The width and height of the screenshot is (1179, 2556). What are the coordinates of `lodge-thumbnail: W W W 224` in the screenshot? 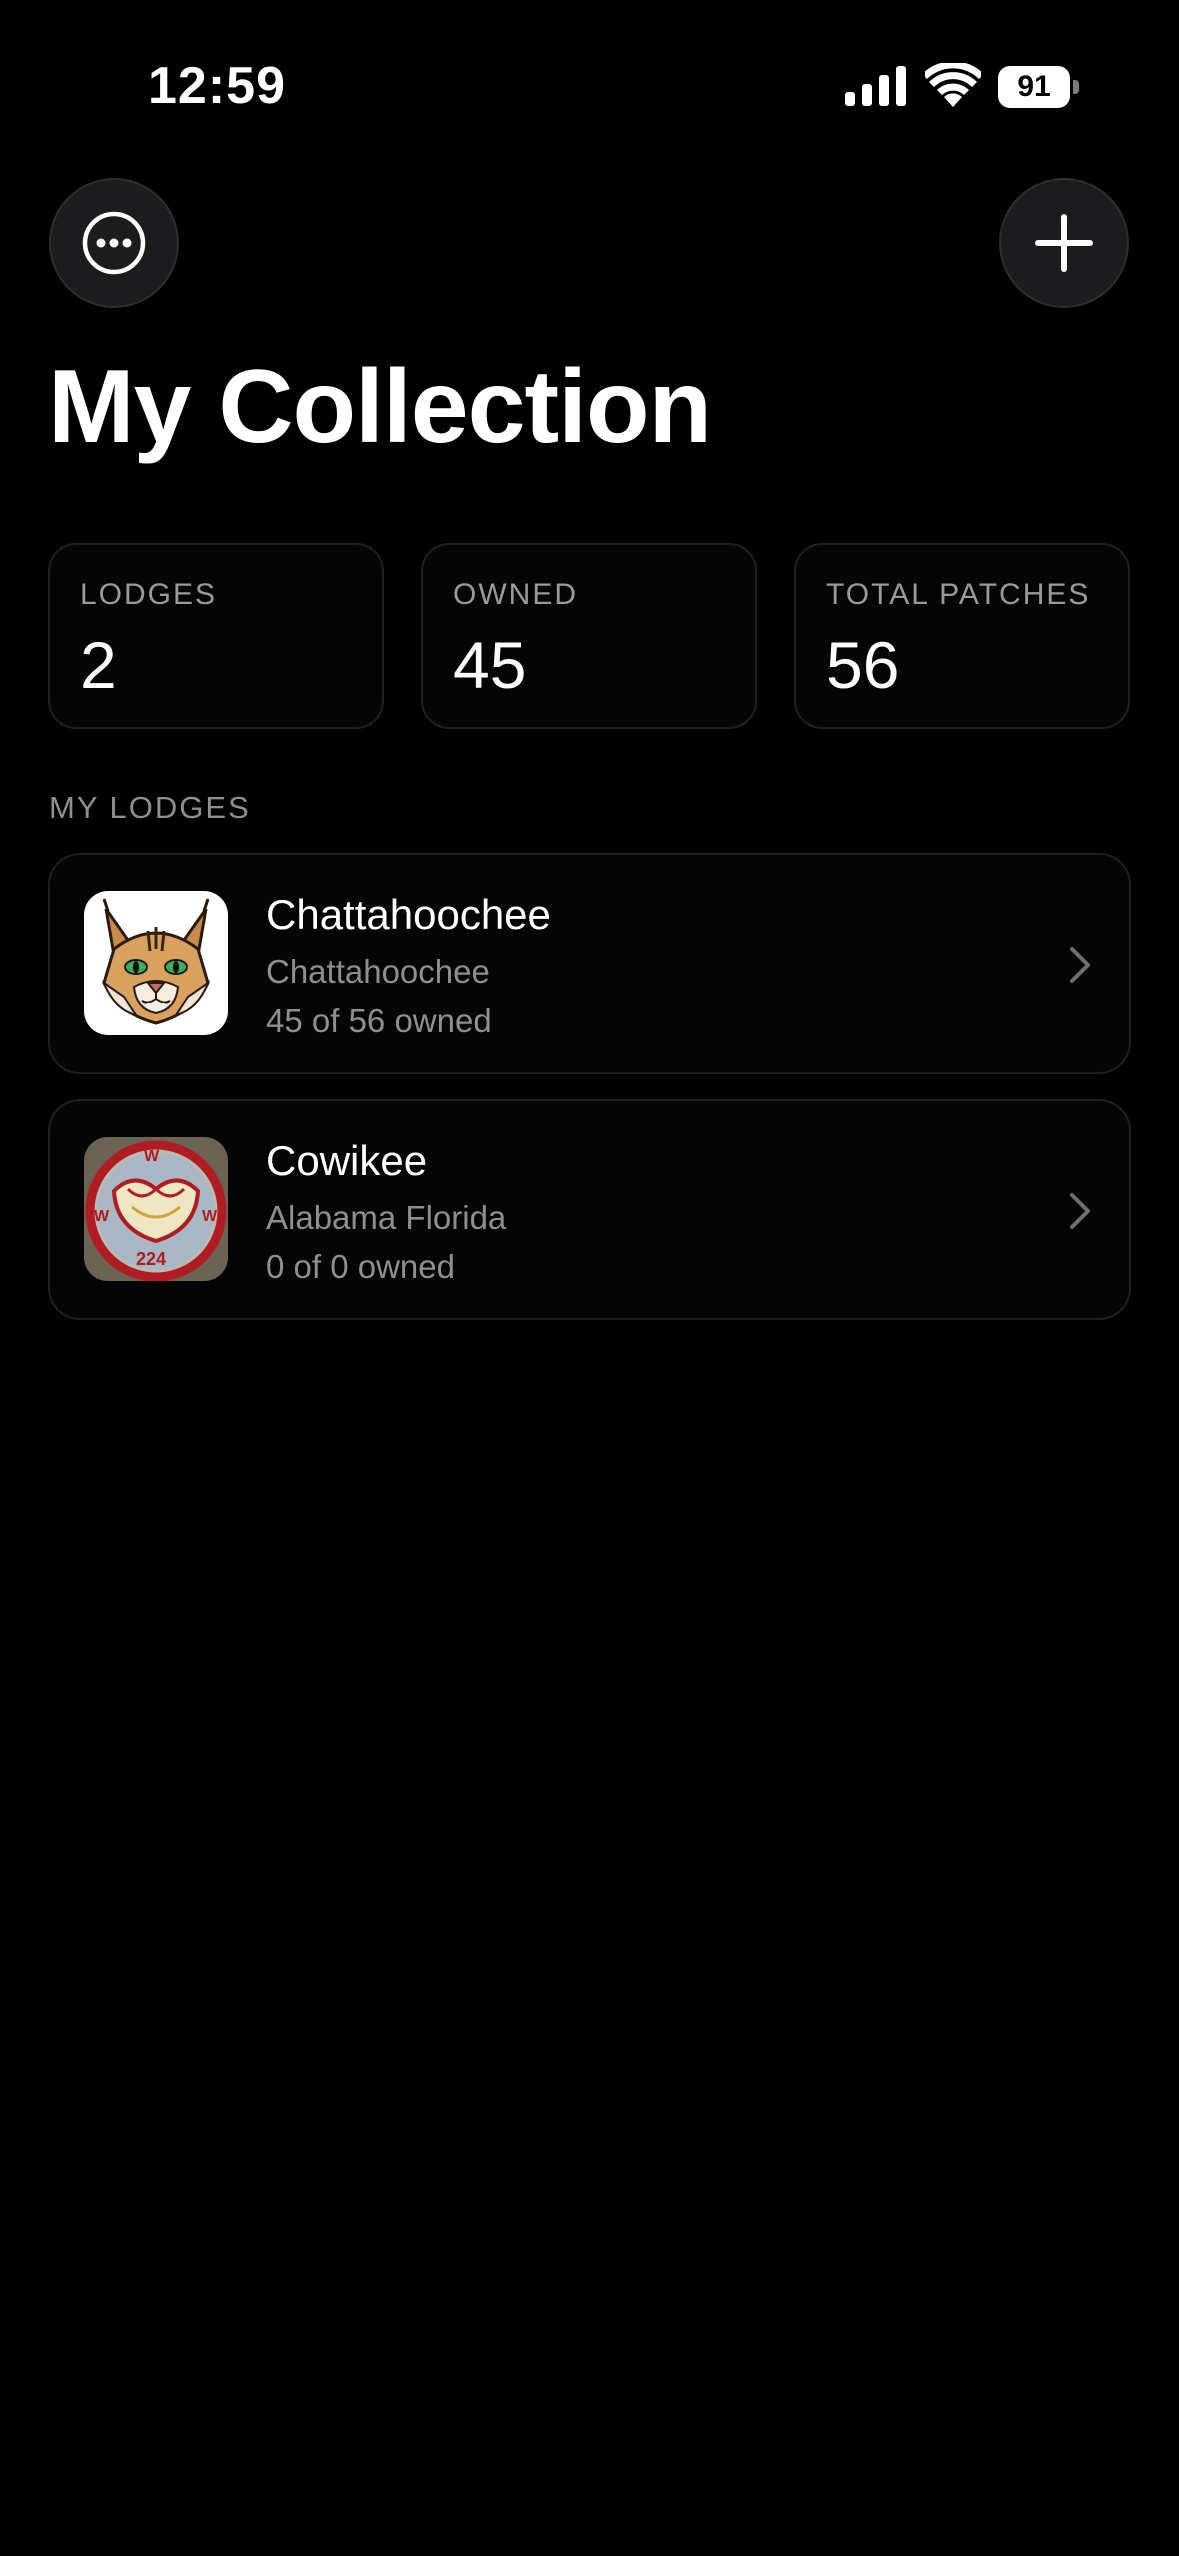 It's located at (156, 1209).